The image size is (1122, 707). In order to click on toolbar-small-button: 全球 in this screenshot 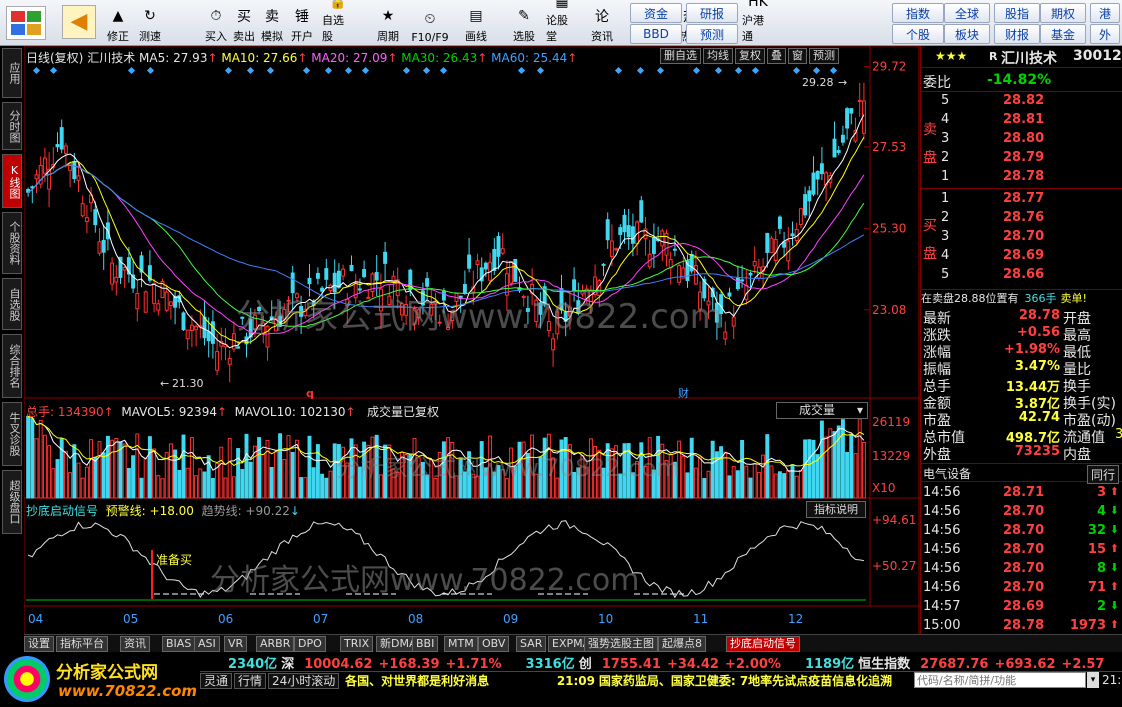, I will do `click(967, 13)`.